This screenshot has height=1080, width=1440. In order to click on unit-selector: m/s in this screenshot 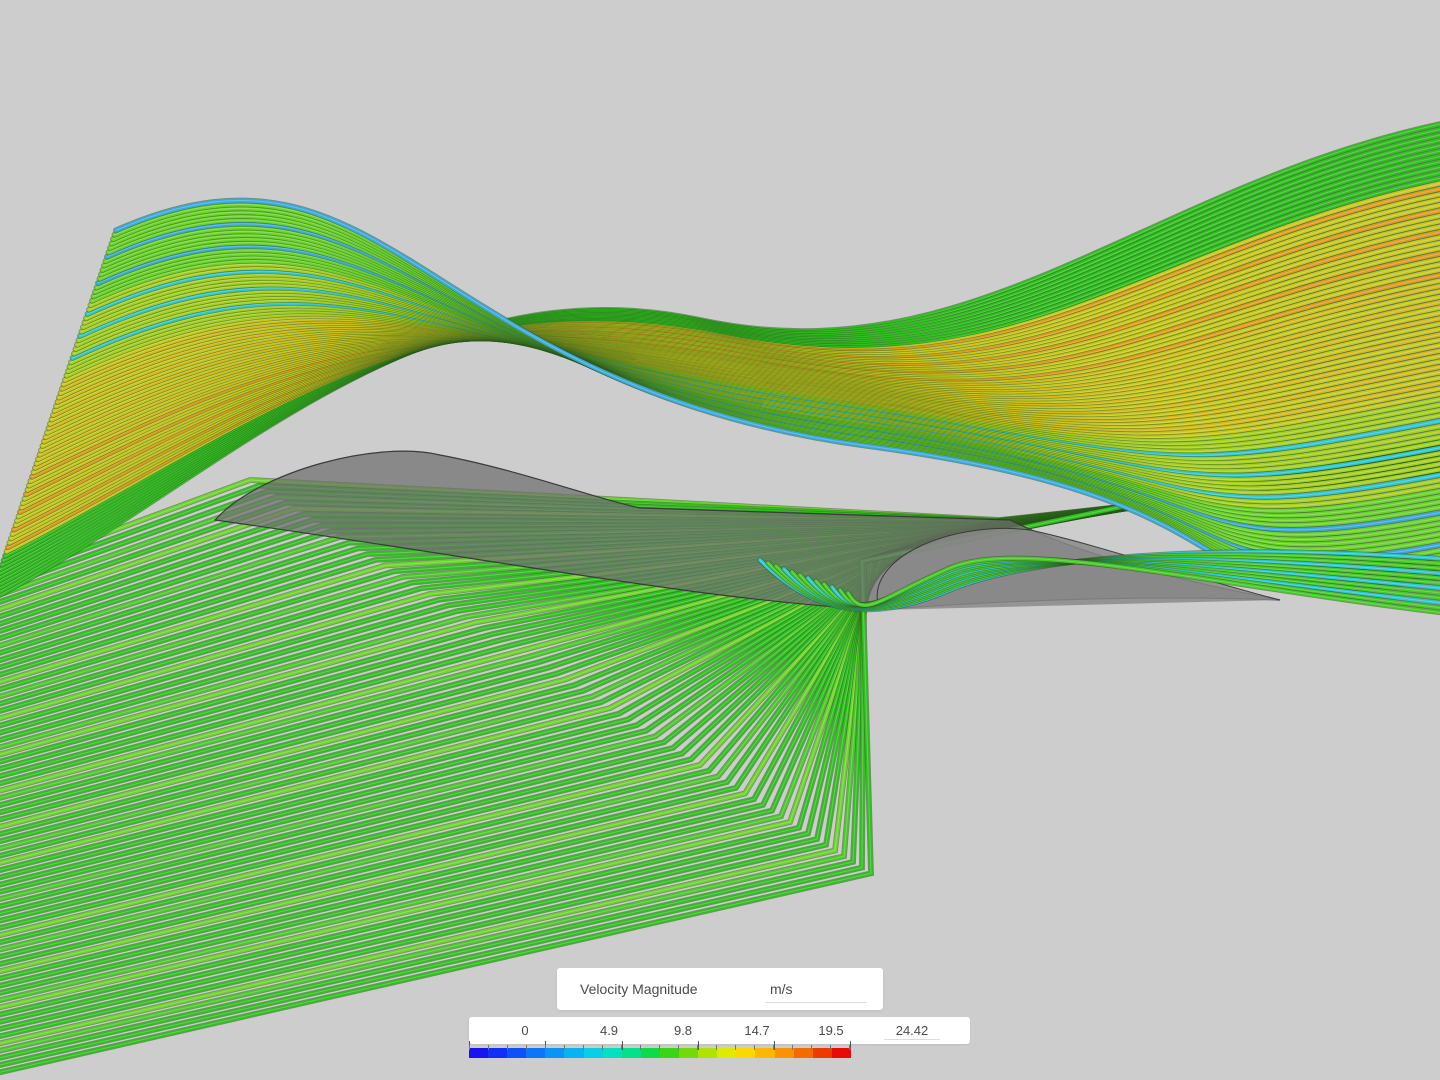, I will do `click(816, 989)`.